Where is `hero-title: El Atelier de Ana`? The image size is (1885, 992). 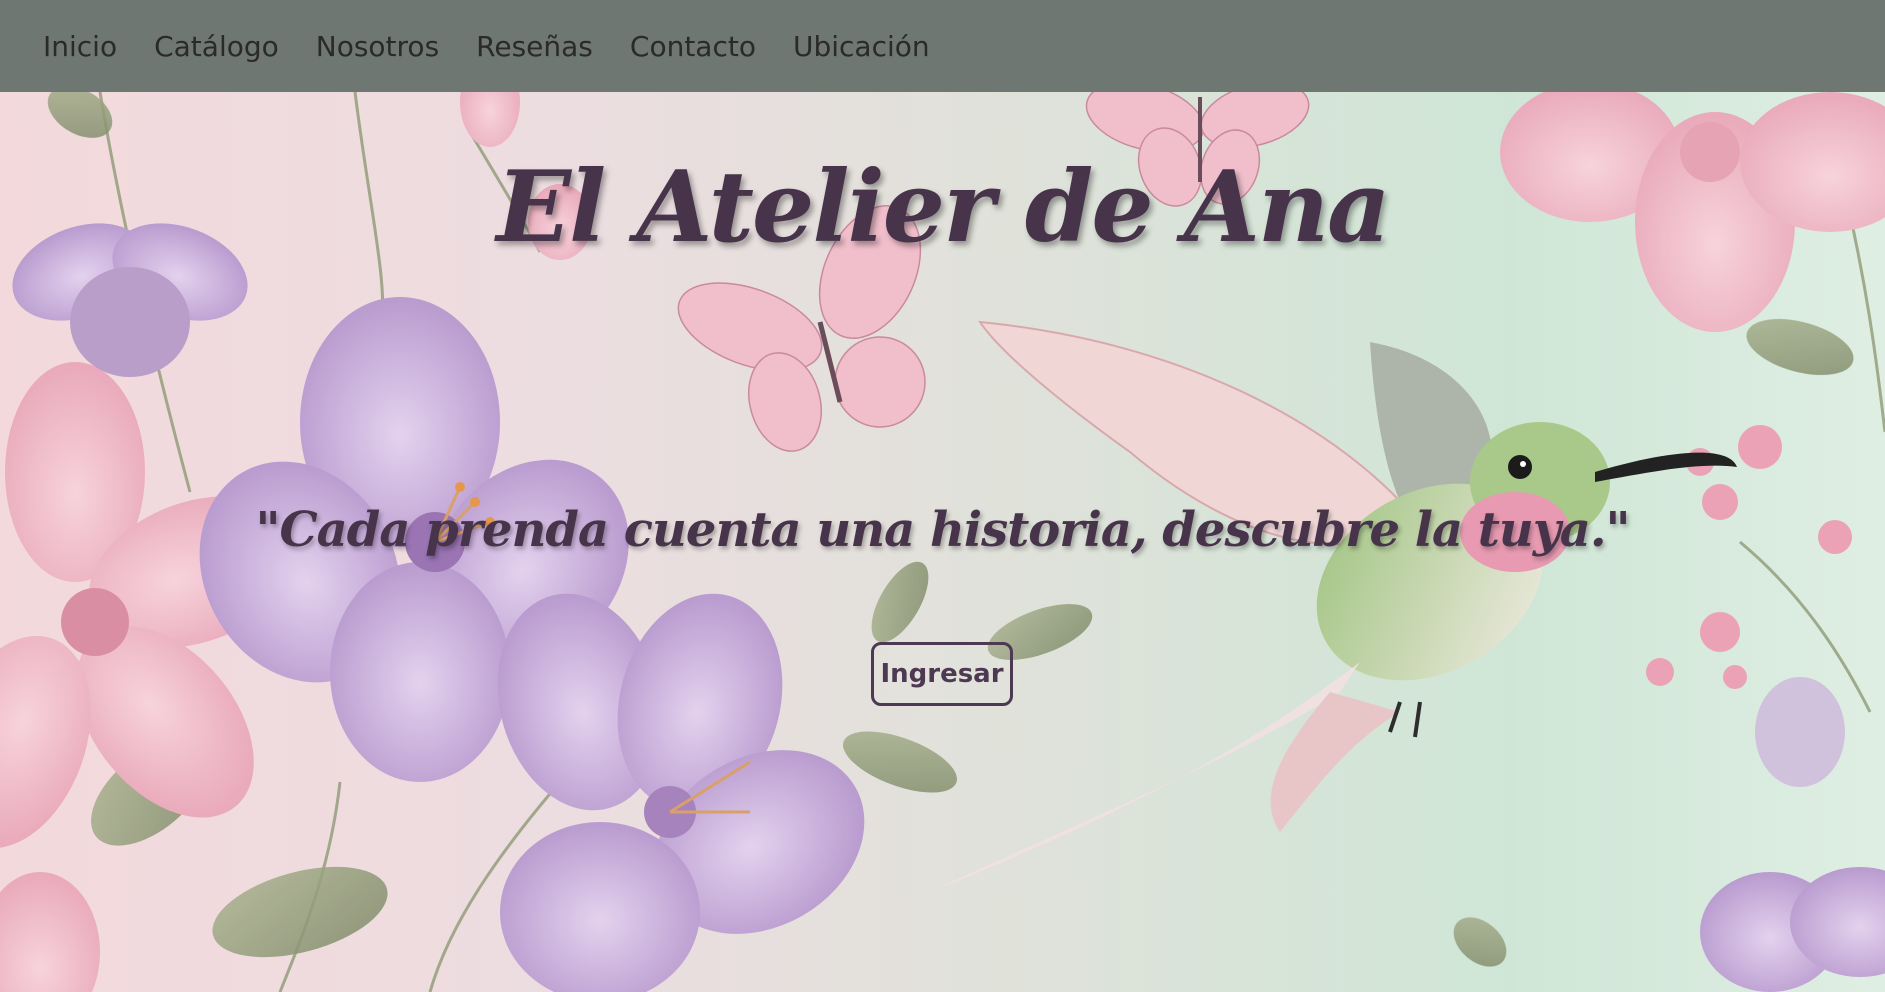 hero-title: El Atelier de Ana is located at coordinates (943, 207).